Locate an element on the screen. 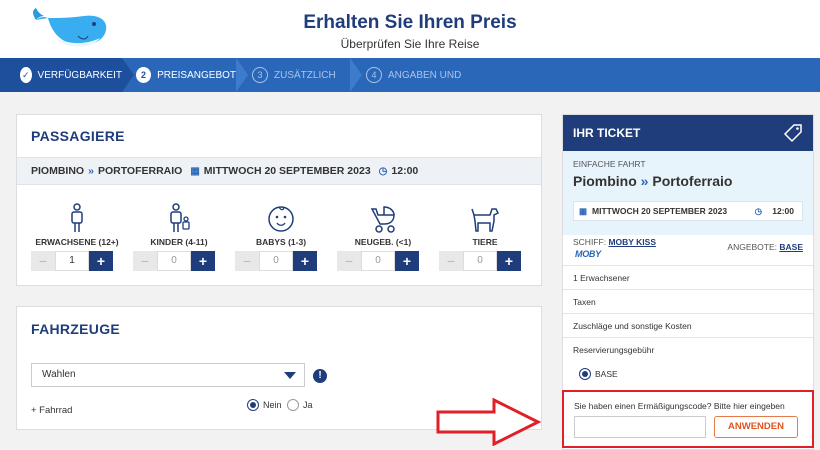  page-title: Erhalten Sie Ihren Preis is located at coordinates (410, 22).